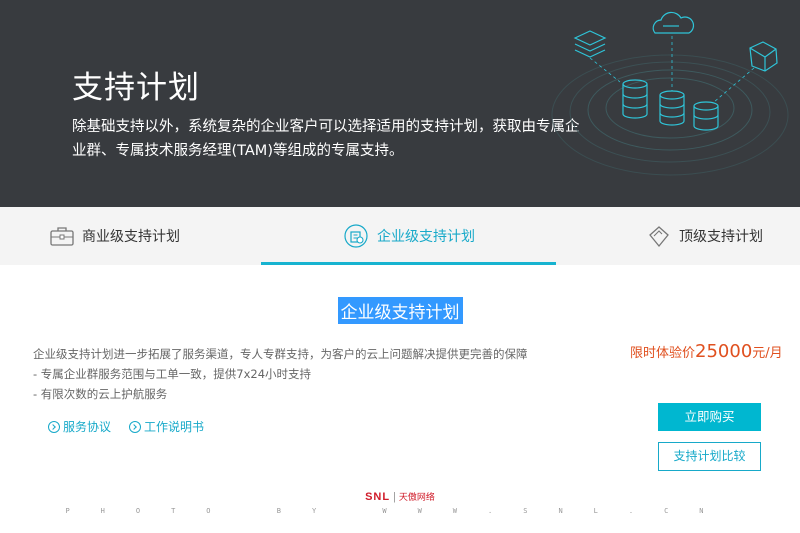 This screenshot has width=800, height=533. I want to click on plan-tabs: 商业级支持计划 企业级支持计划 顶级支持计划, so click(400, 236).